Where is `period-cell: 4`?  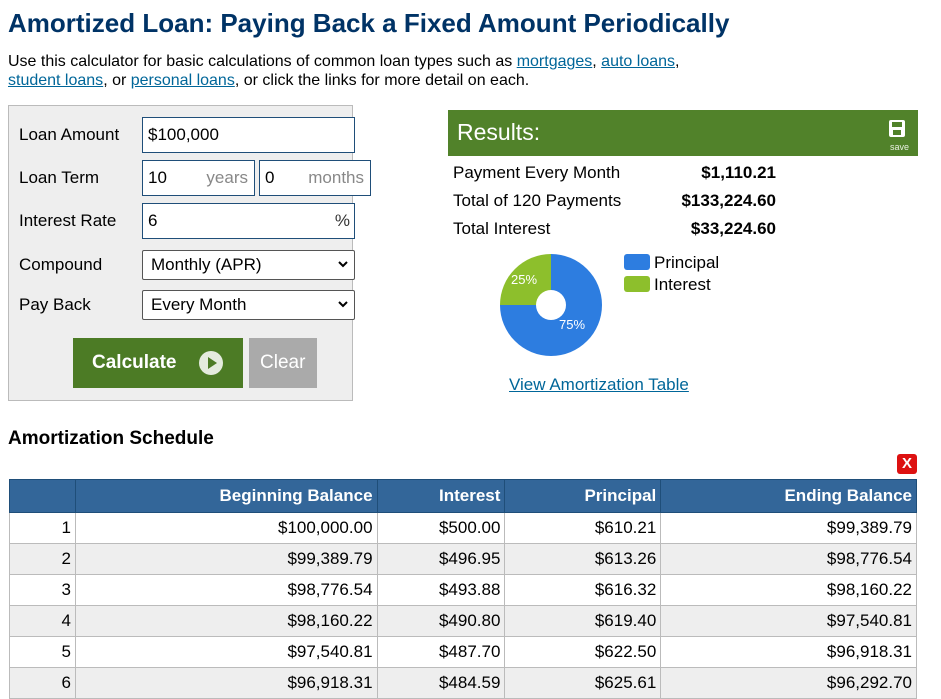 period-cell: 4 is located at coordinates (42, 621).